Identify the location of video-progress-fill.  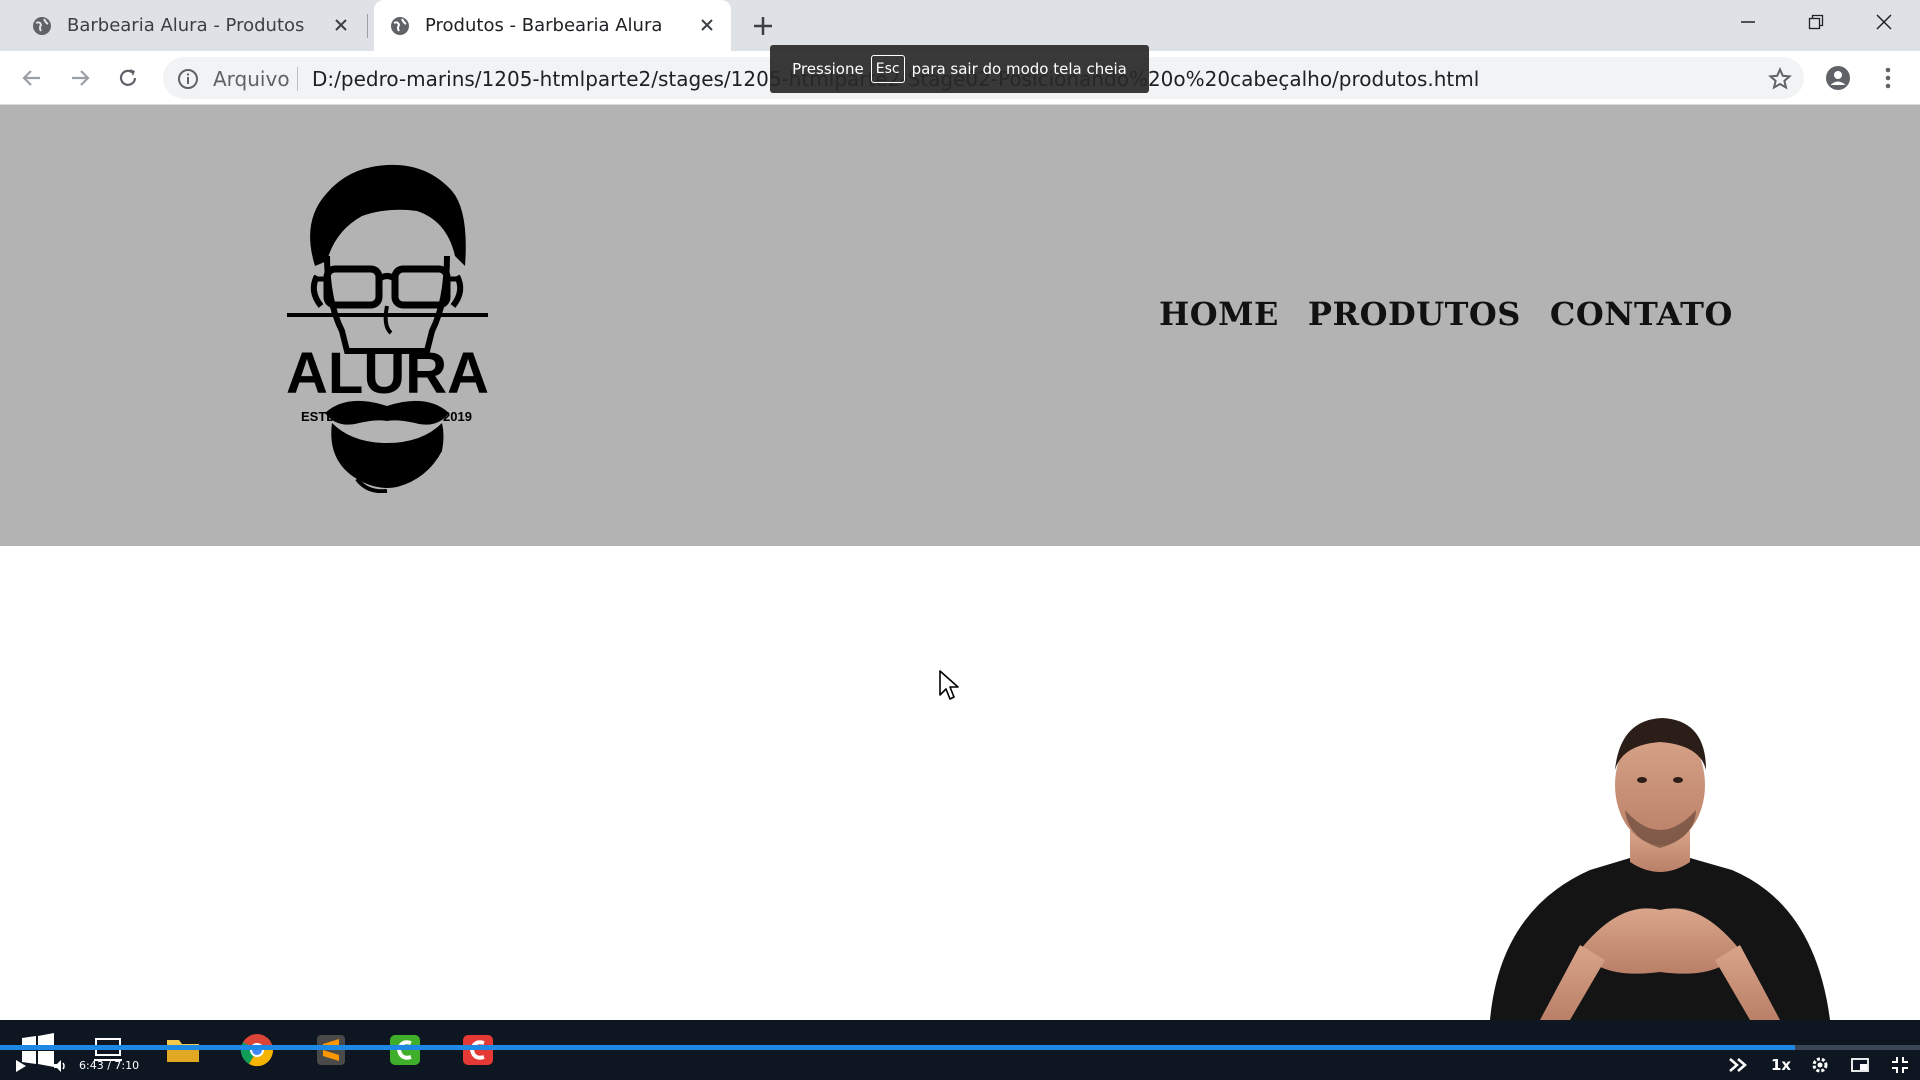
(898, 1047).